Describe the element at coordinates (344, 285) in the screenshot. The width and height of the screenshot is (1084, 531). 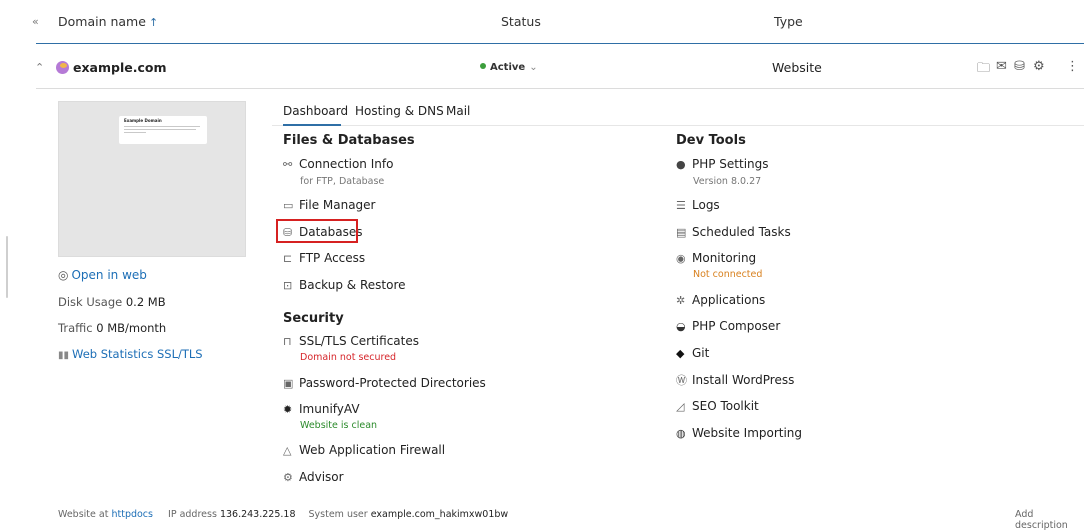
I see `backup-restore-link: ⊡ Backup & Restore` at that location.